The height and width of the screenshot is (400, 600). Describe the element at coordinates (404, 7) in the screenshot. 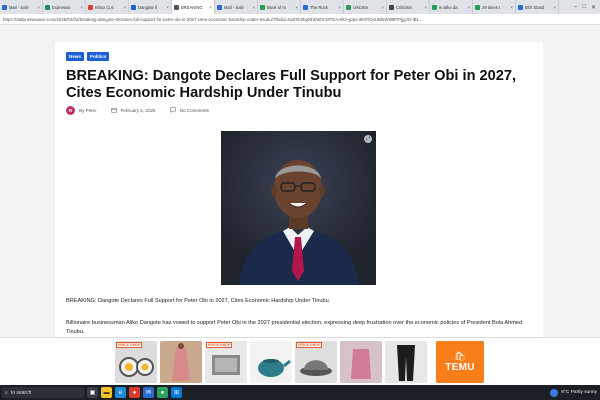

I see `tab-label: Criticism` at that location.